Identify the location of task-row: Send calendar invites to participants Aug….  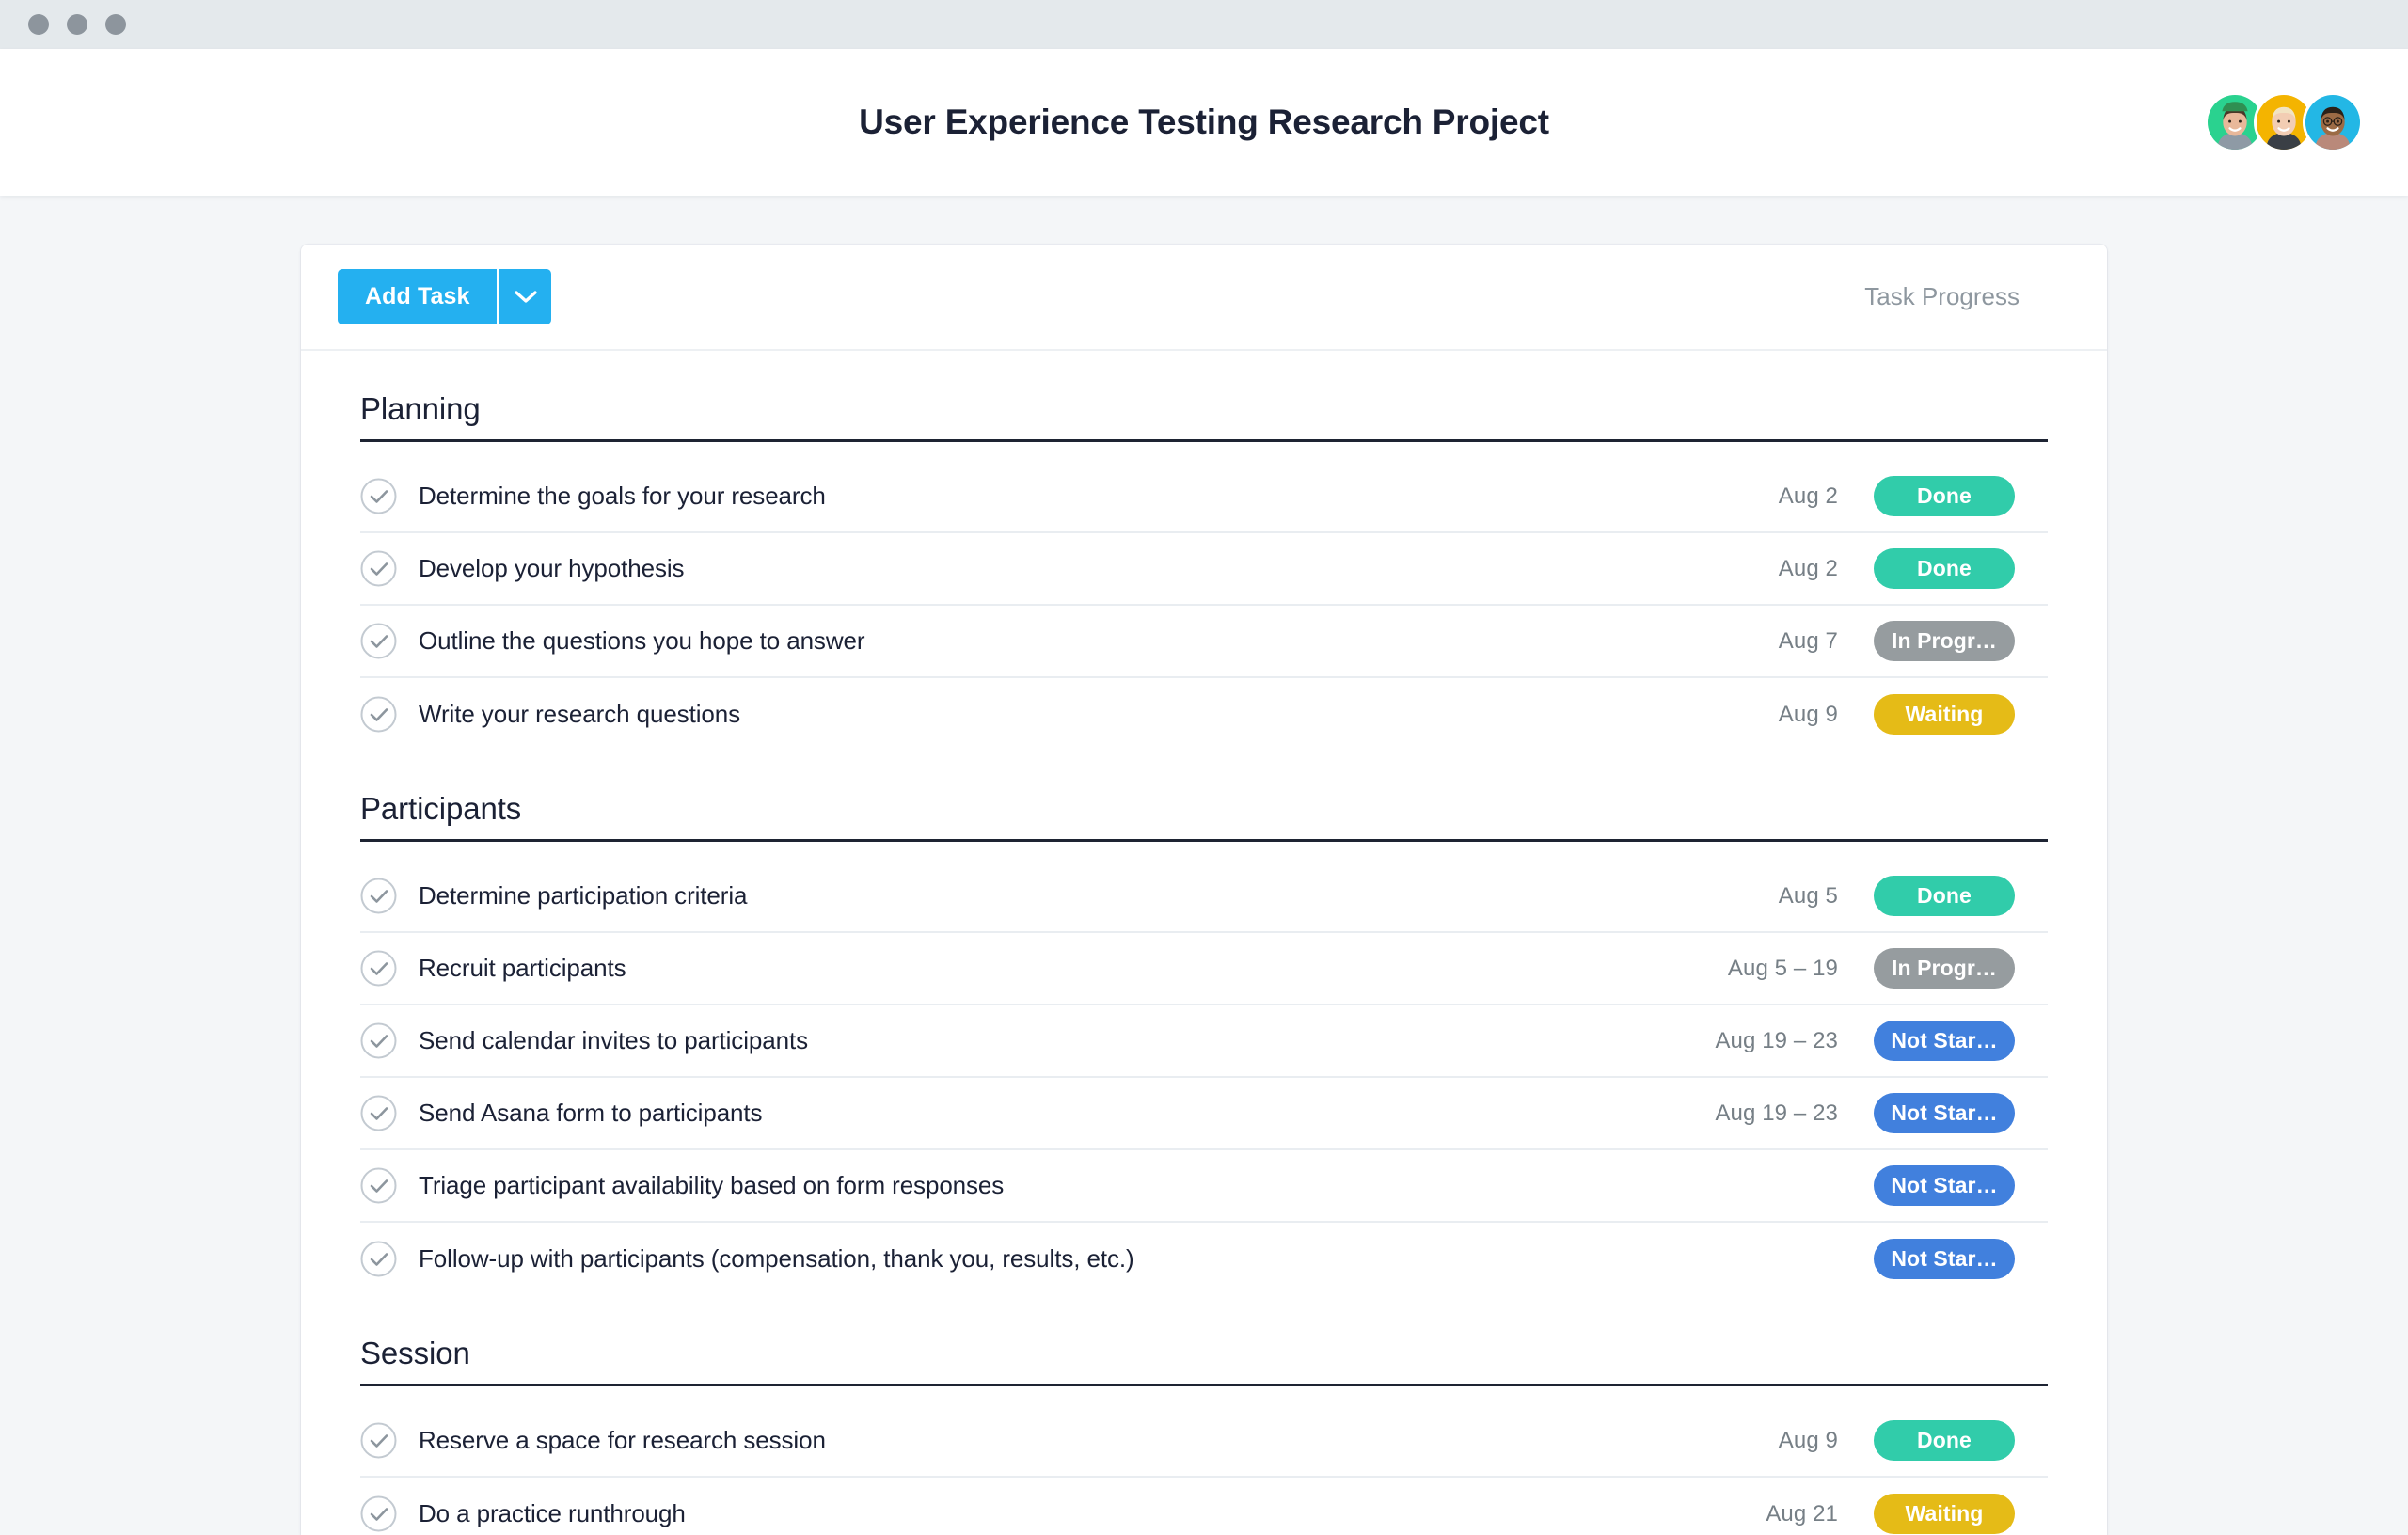
(1204, 1041).